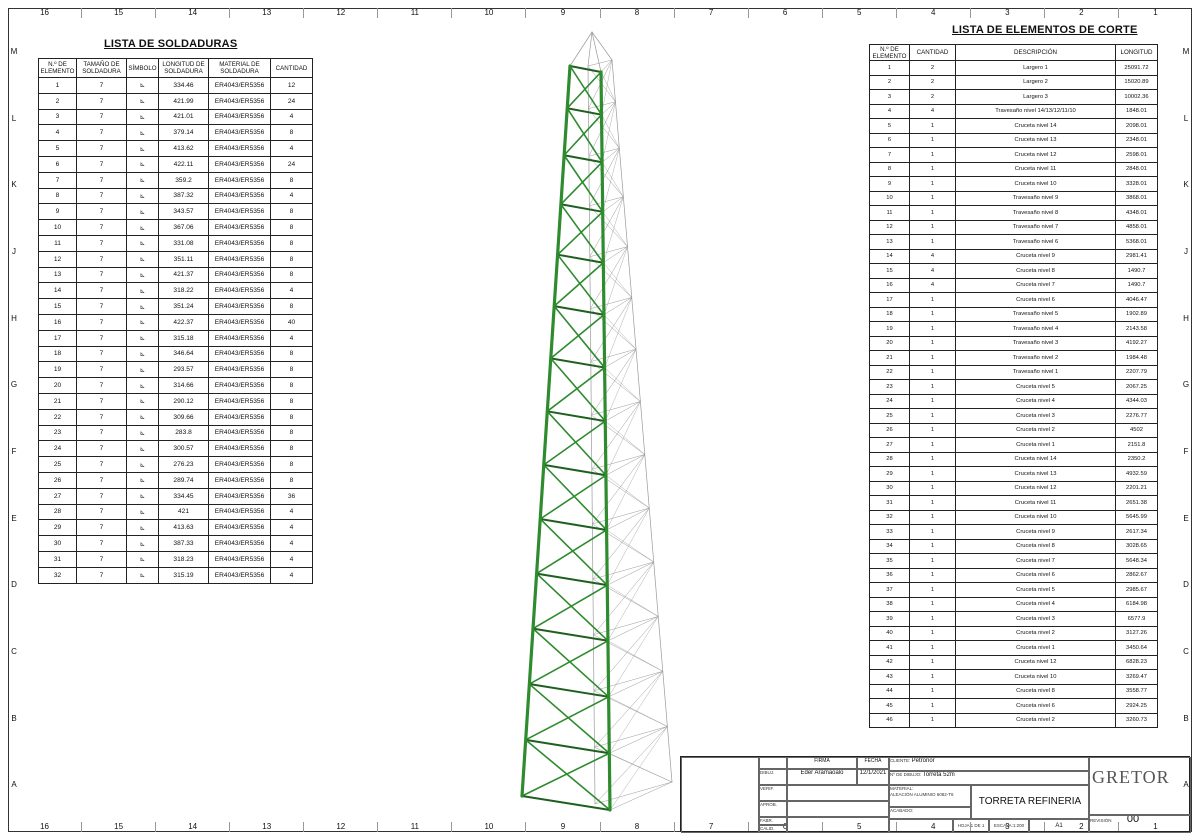  I want to click on tb-dibuj-date: 12/1/2021, so click(873, 777).